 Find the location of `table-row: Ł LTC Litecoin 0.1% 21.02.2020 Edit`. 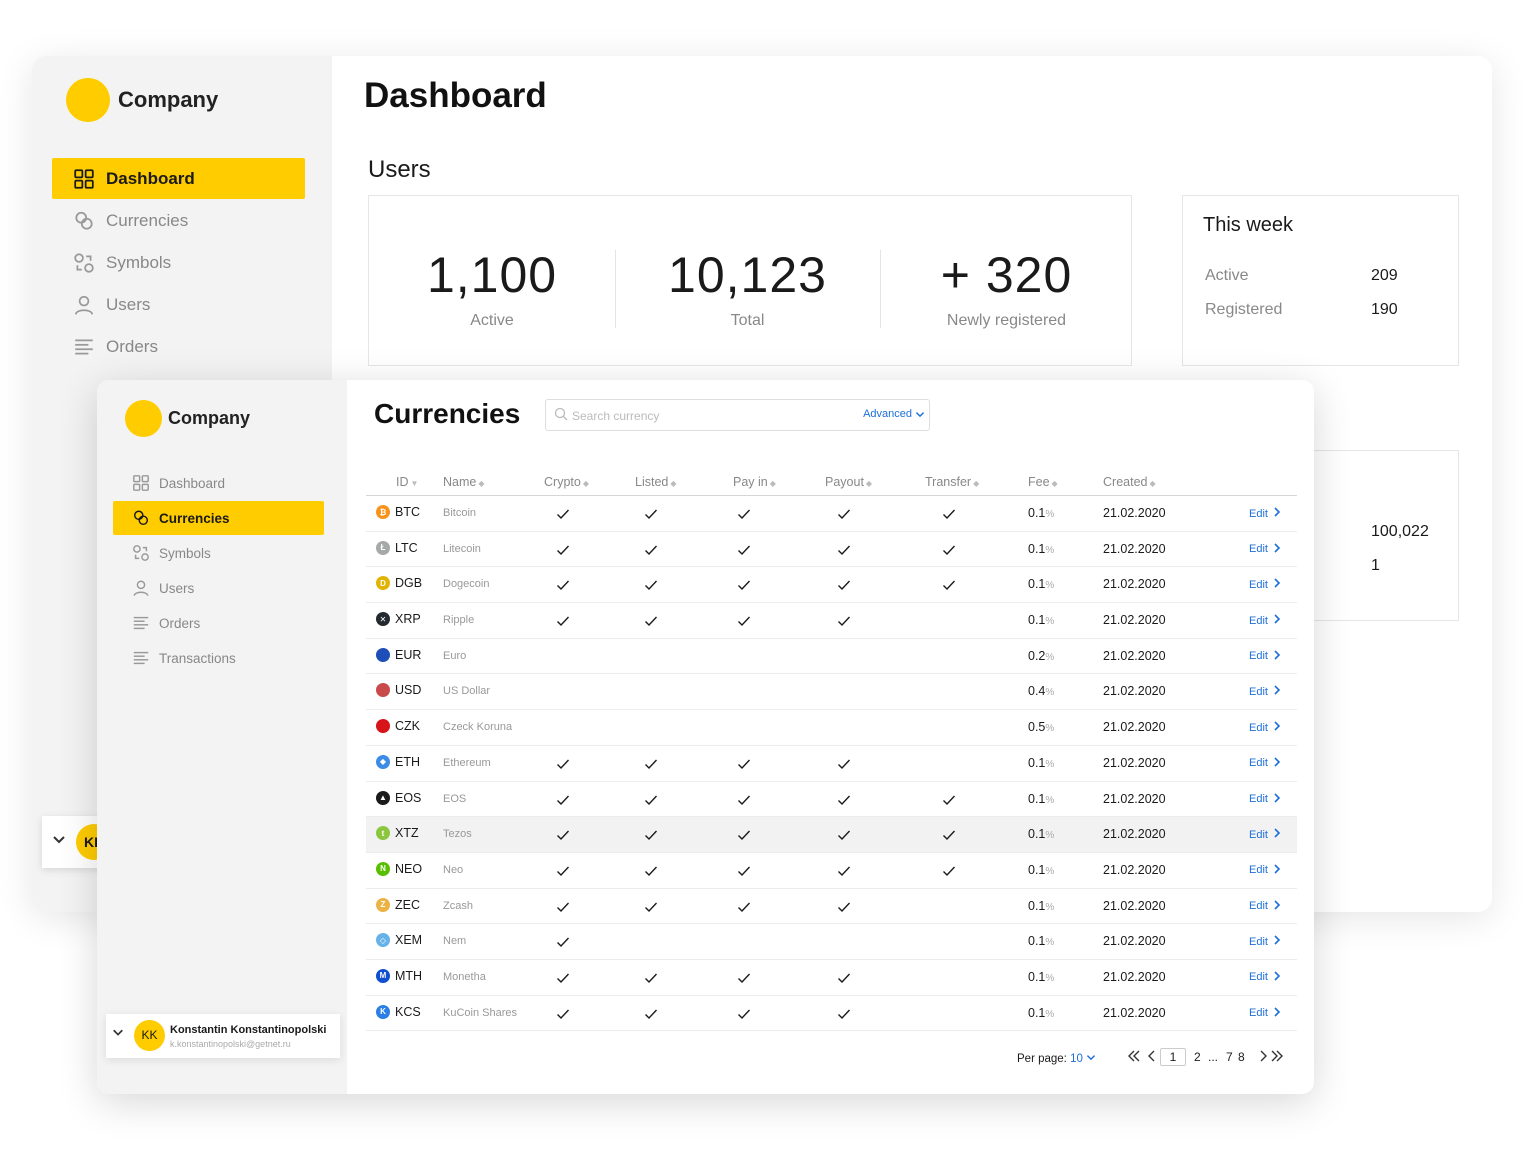

table-row: Ł LTC Litecoin 0.1% 21.02.2020 Edit is located at coordinates (831, 550).